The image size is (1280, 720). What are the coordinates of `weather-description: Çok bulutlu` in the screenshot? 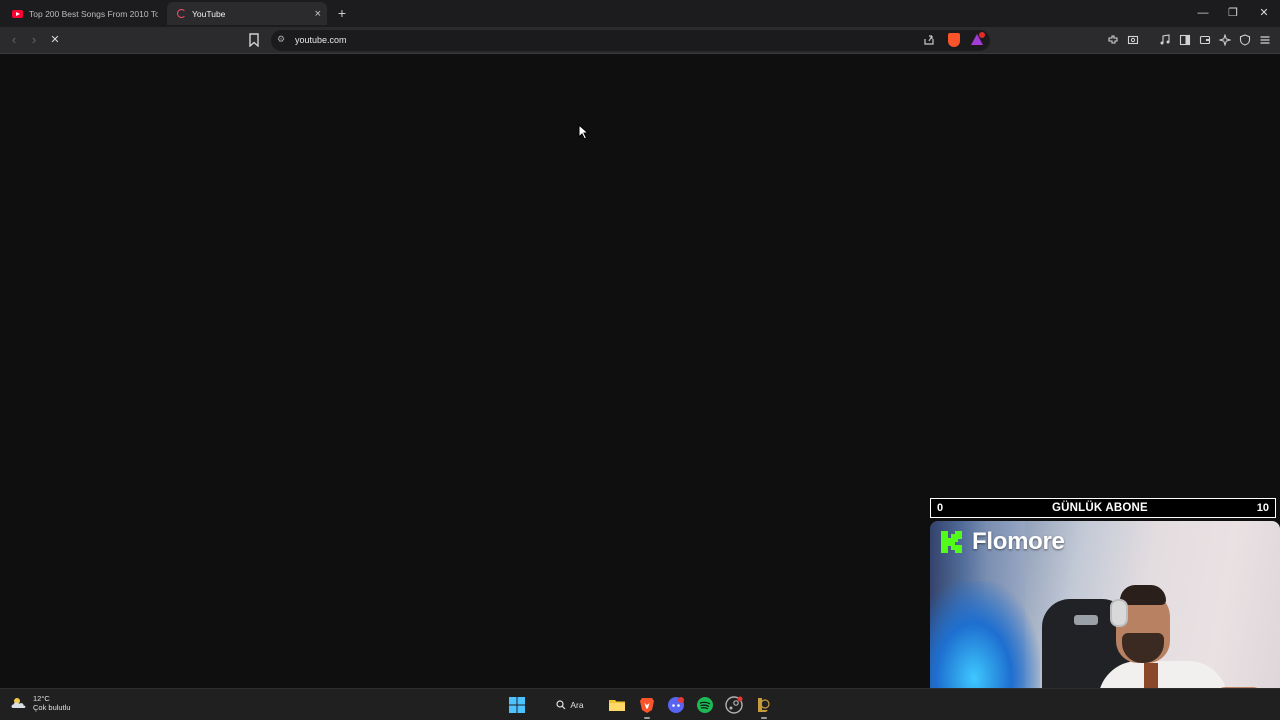 It's located at (52, 707).